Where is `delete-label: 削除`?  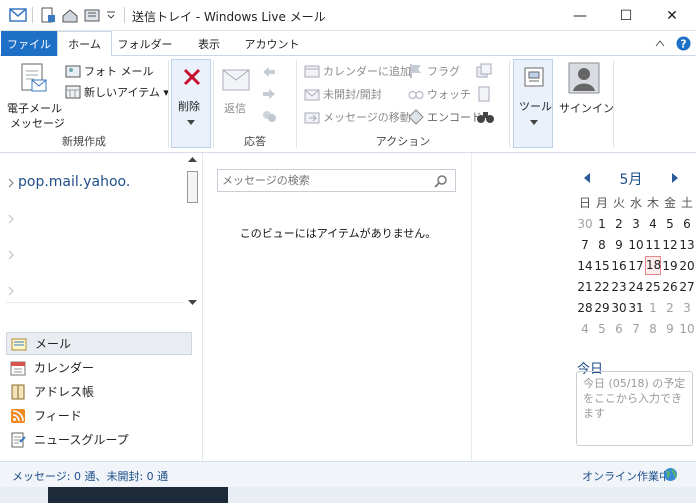
delete-label: 削除 is located at coordinates (189, 106).